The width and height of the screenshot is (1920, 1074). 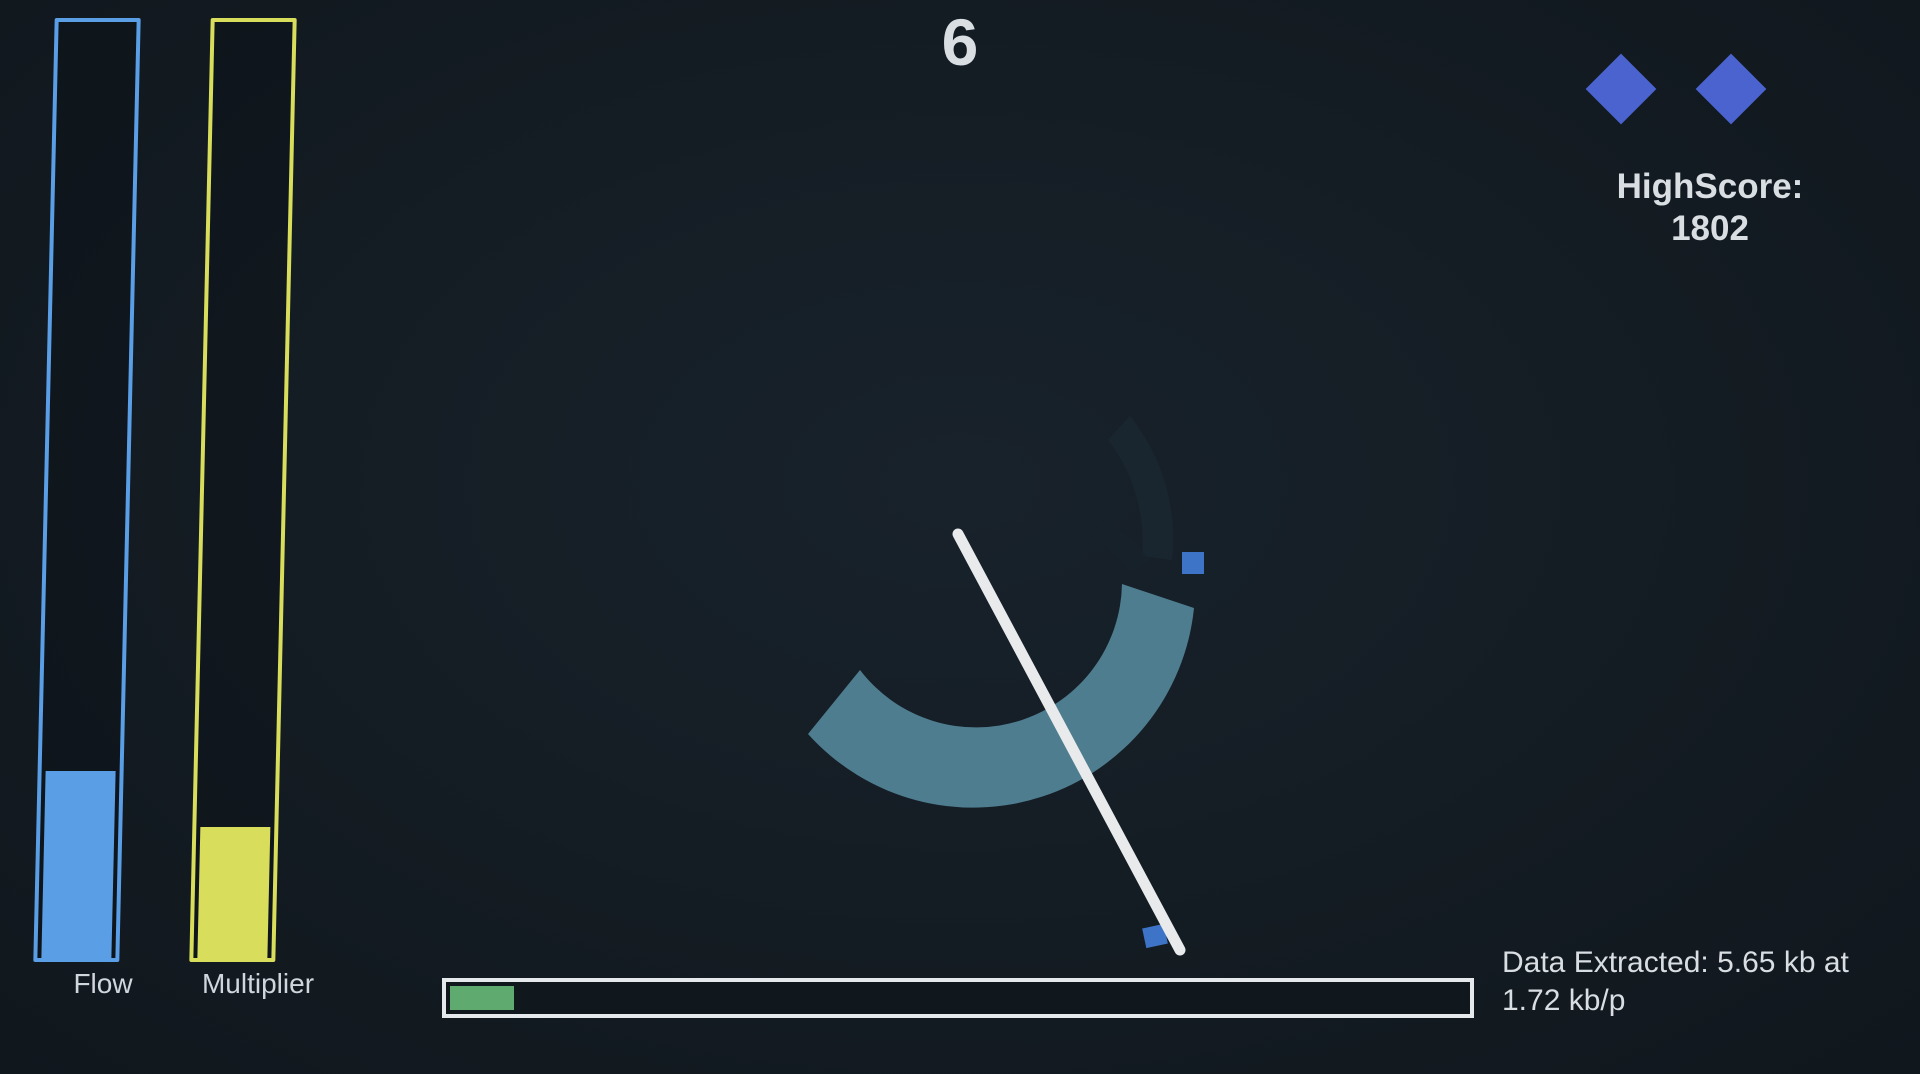 I want to click on data-extracted-text: Data Extracted: 5.65 kb at 1.72 kb/p, so click(x=1702, y=982).